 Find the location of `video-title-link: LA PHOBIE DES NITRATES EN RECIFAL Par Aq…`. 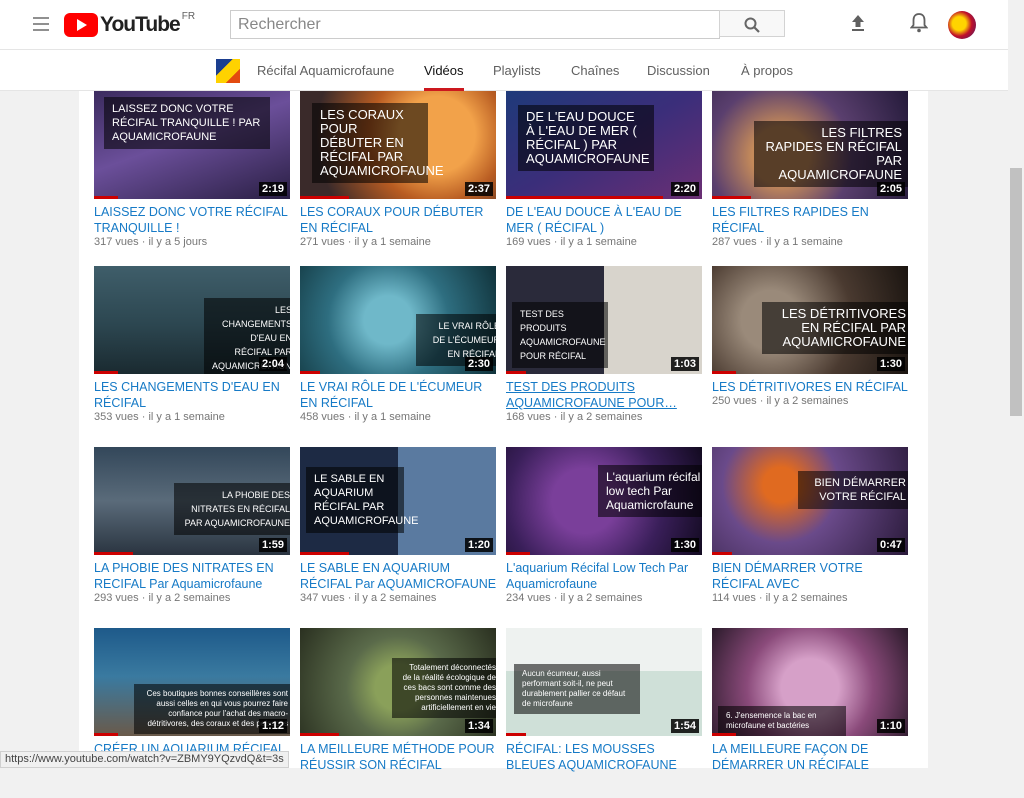

video-title-link: LA PHOBIE DES NITRATES EN RECIFAL Par Aq… is located at coordinates (194, 576).